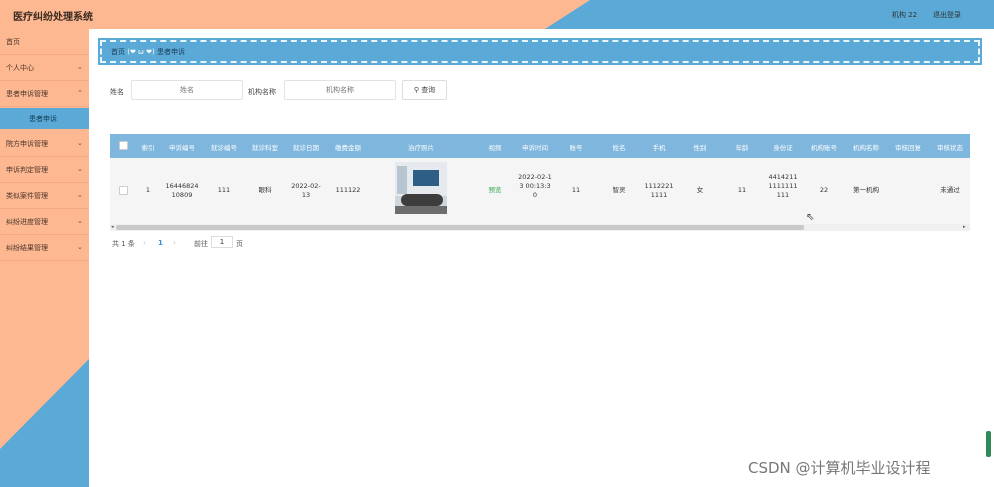 The height and width of the screenshot is (487, 994). Describe the element at coordinates (947, 15) in the screenshot. I see `logout-link: 退出登录` at that location.